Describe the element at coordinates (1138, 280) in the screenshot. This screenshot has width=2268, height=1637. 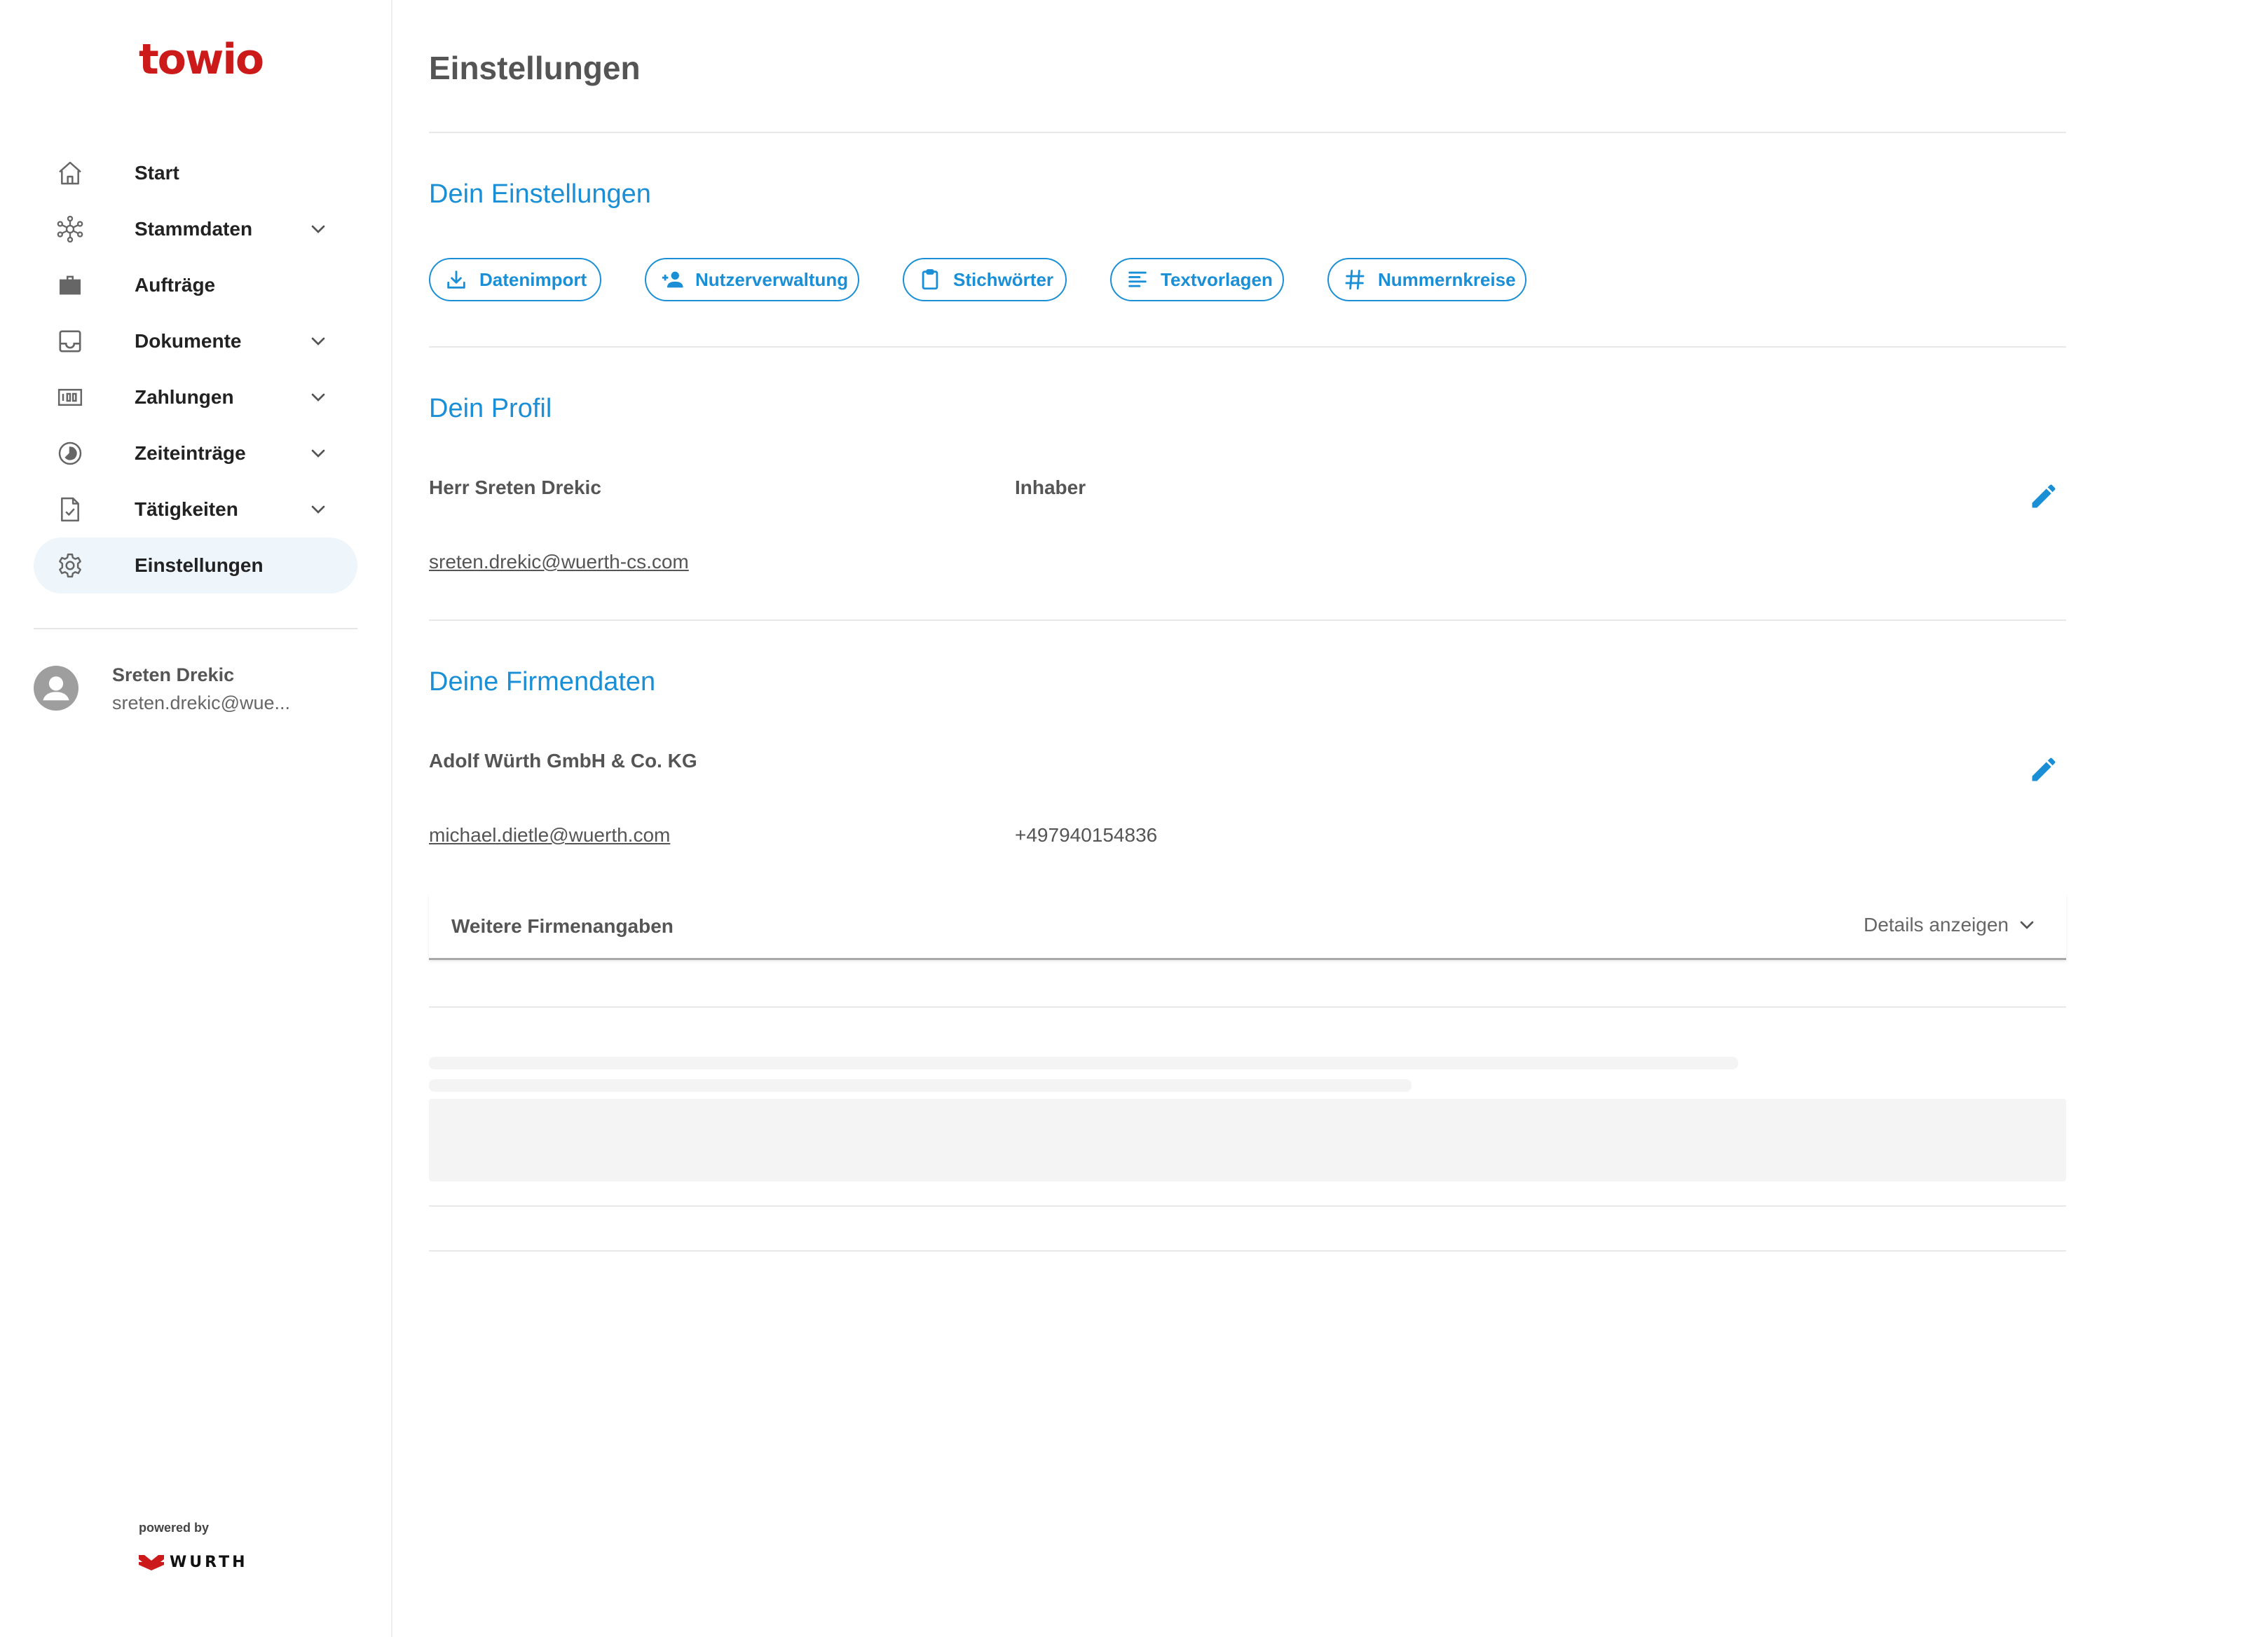
I see `text-lines-icon` at that location.